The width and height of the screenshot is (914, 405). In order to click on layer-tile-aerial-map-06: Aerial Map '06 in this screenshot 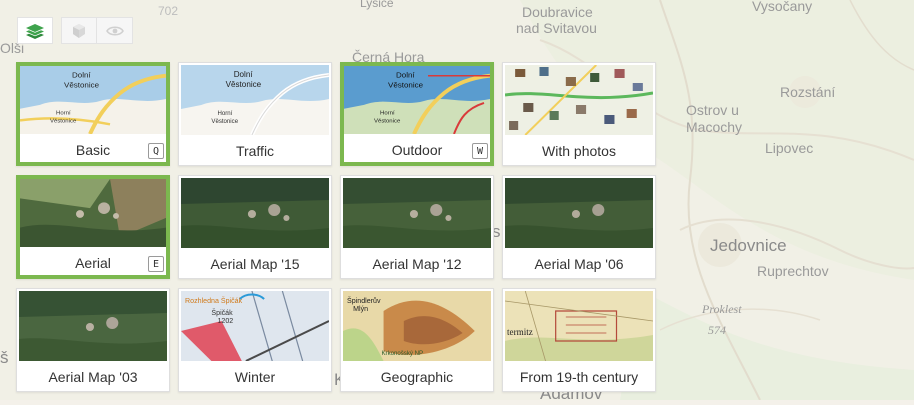, I will do `click(579, 227)`.